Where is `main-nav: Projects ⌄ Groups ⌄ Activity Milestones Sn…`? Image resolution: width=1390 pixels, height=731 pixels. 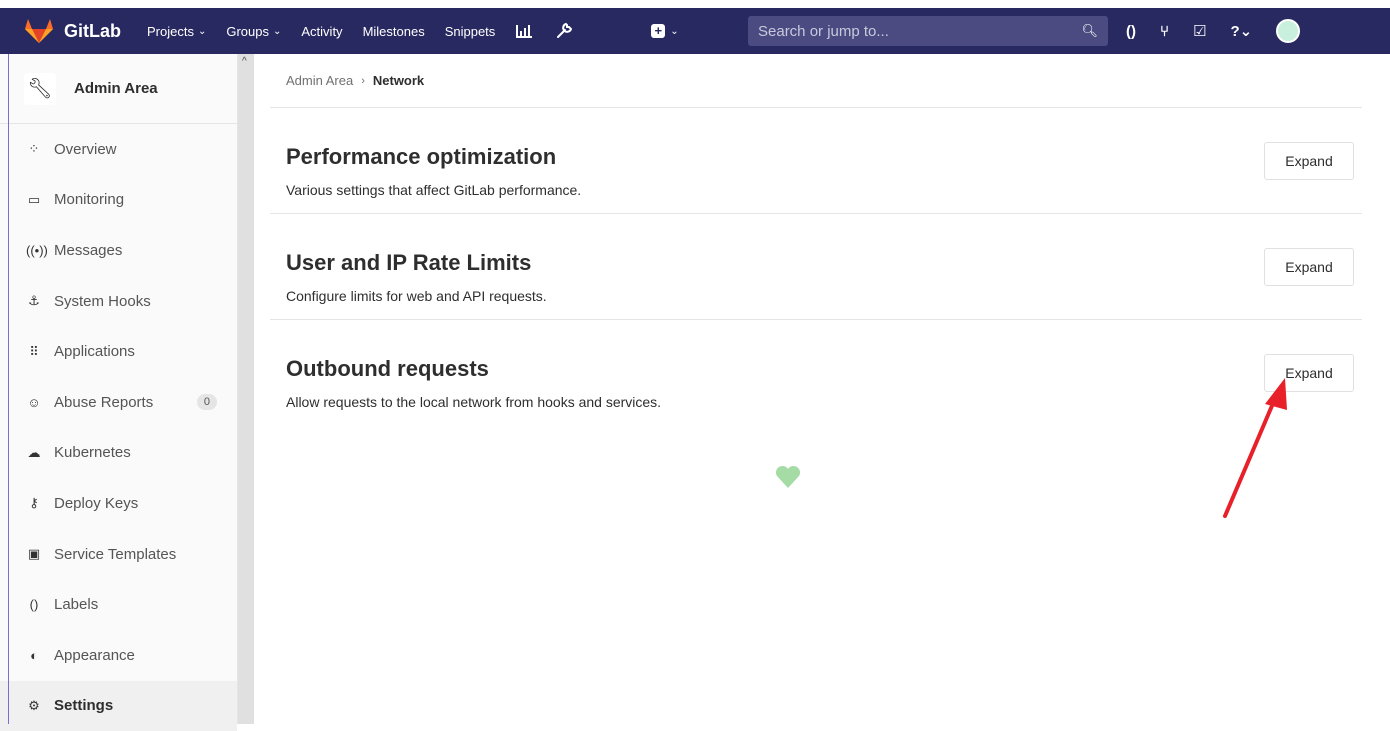 main-nav: Projects ⌄ Groups ⌄ Activity Milestones Sn… is located at coordinates (371, 31).